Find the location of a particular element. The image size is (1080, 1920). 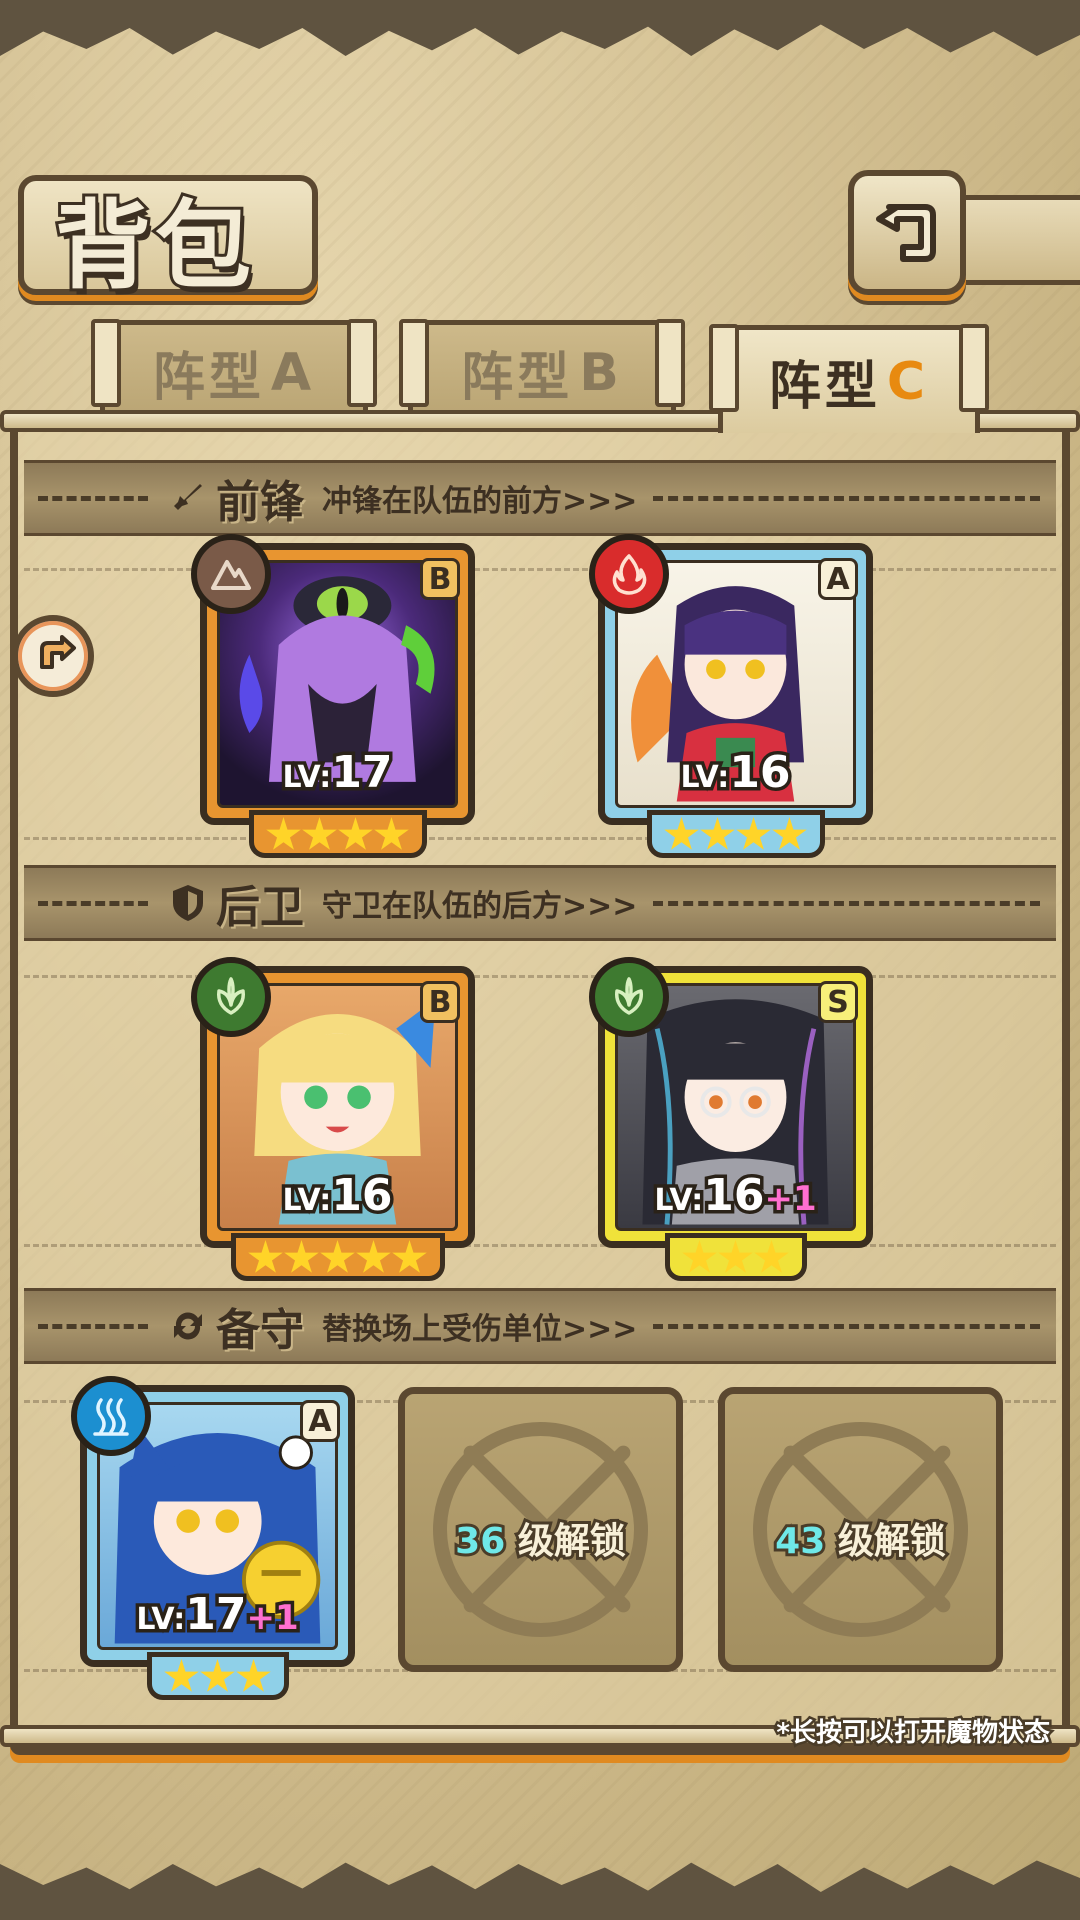

arrow-icon is located at coordinates (58, 652).